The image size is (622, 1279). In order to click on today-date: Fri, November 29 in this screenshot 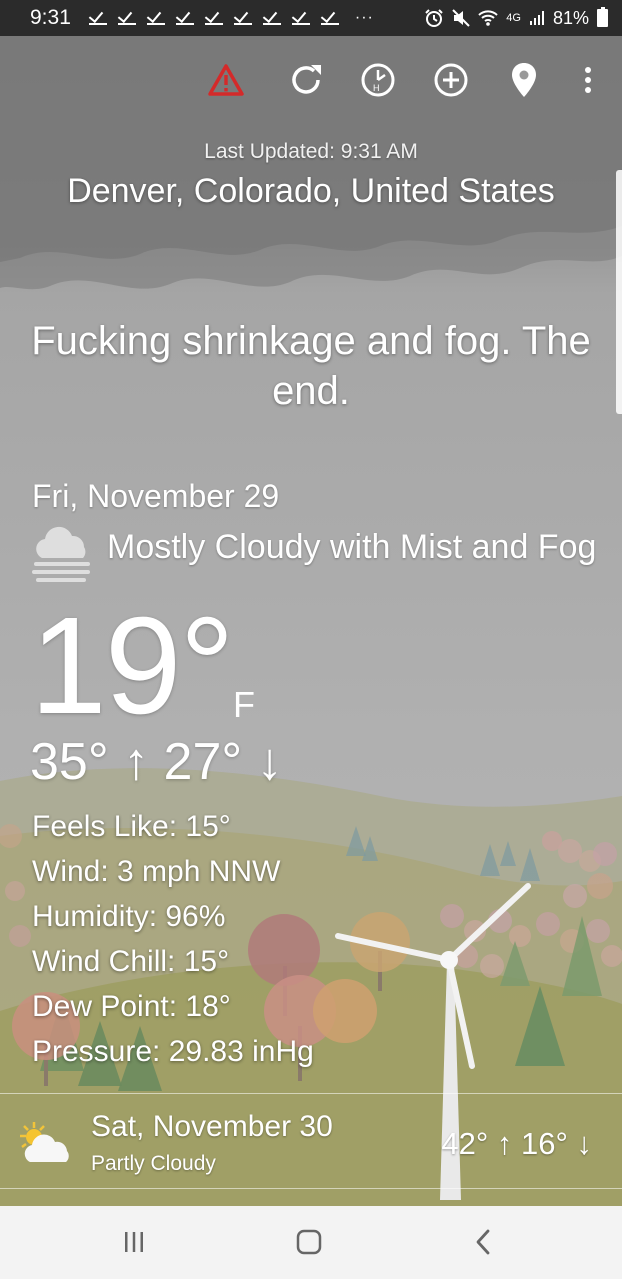, I will do `click(156, 496)`.